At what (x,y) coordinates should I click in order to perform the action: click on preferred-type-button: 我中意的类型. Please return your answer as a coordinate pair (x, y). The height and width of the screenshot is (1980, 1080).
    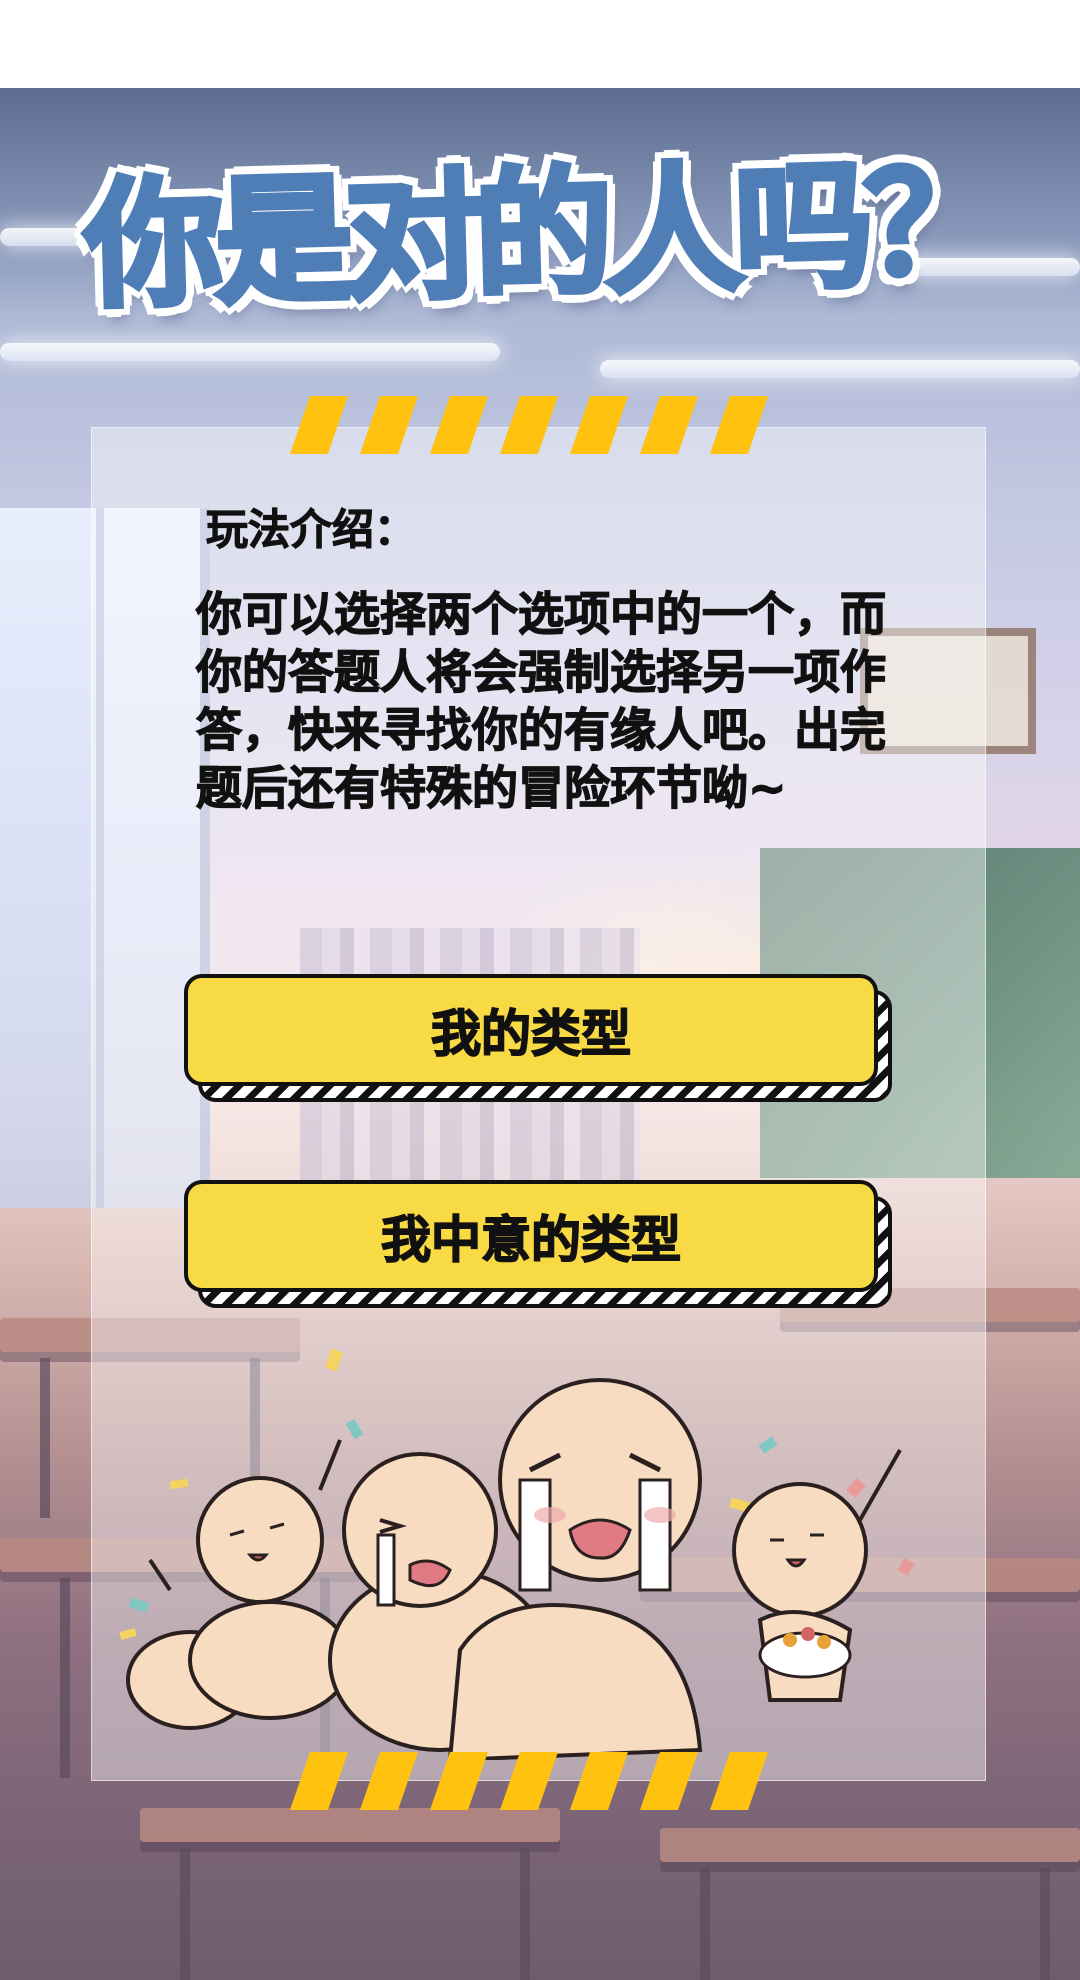
    Looking at the image, I should click on (538, 1244).